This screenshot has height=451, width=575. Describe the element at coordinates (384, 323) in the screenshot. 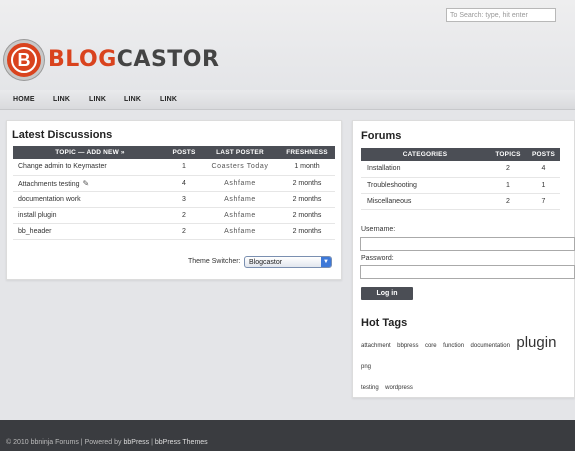

I see `hot-tags-title: Hot Tags` at that location.